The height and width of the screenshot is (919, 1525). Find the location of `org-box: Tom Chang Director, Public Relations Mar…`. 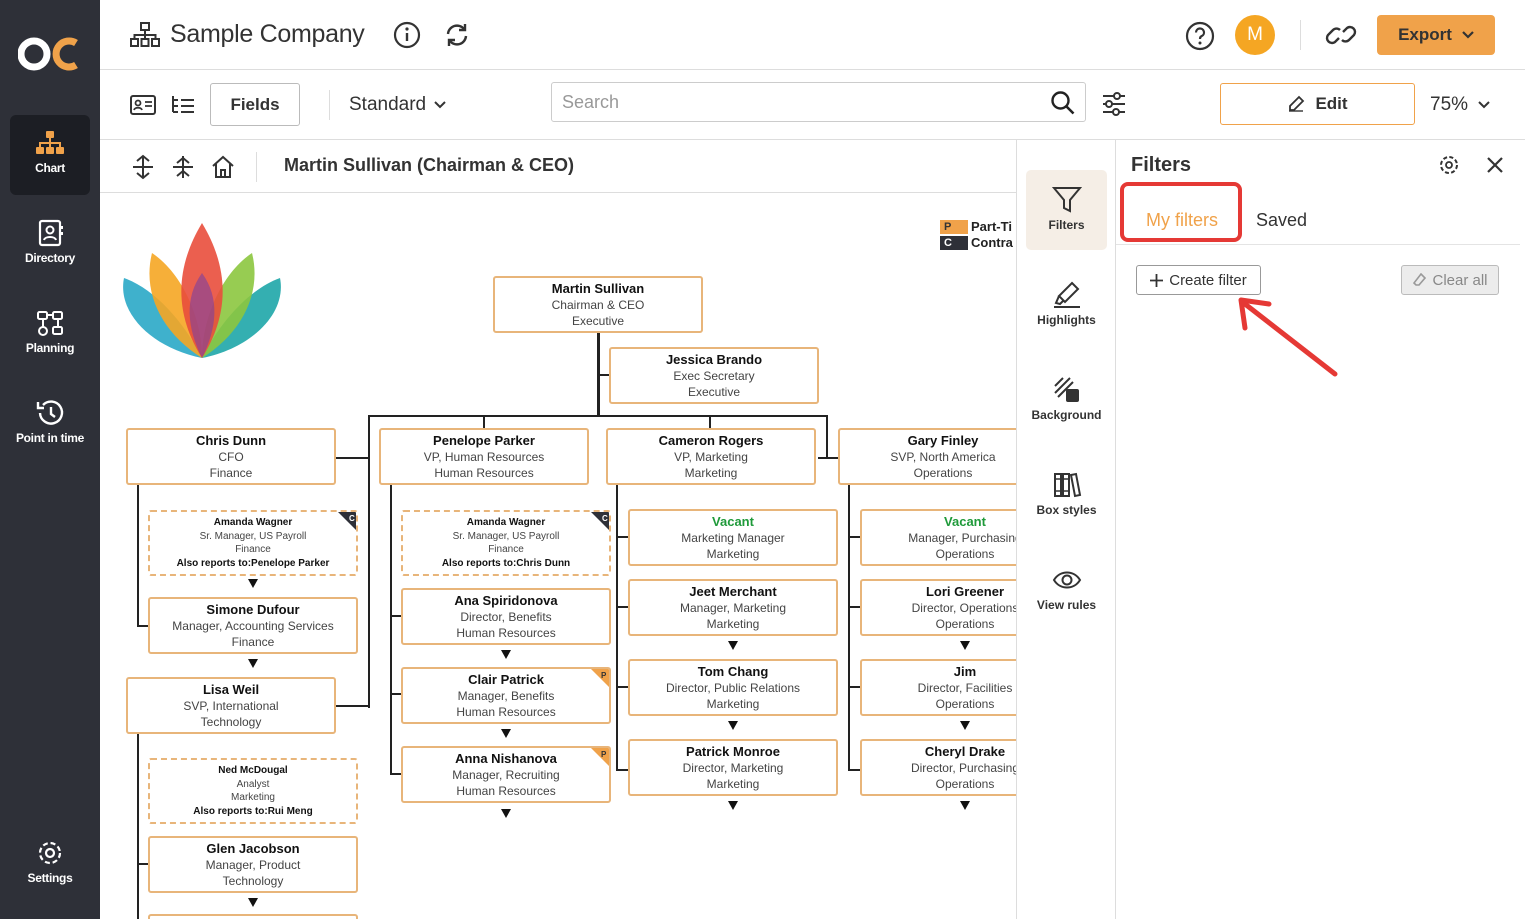

org-box: Tom Chang Director, Public Relations Mar… is located at coordinates (733, 687).